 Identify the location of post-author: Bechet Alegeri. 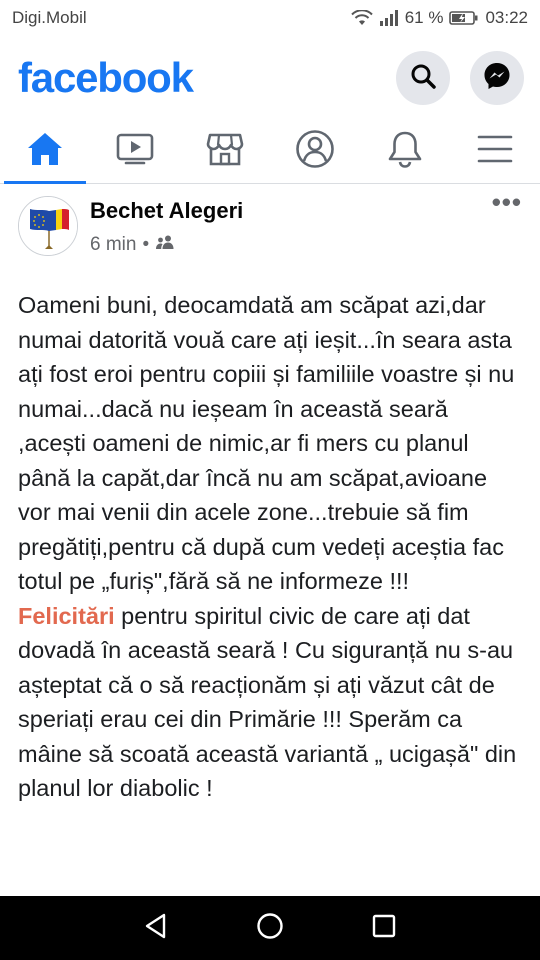
(166, 211).